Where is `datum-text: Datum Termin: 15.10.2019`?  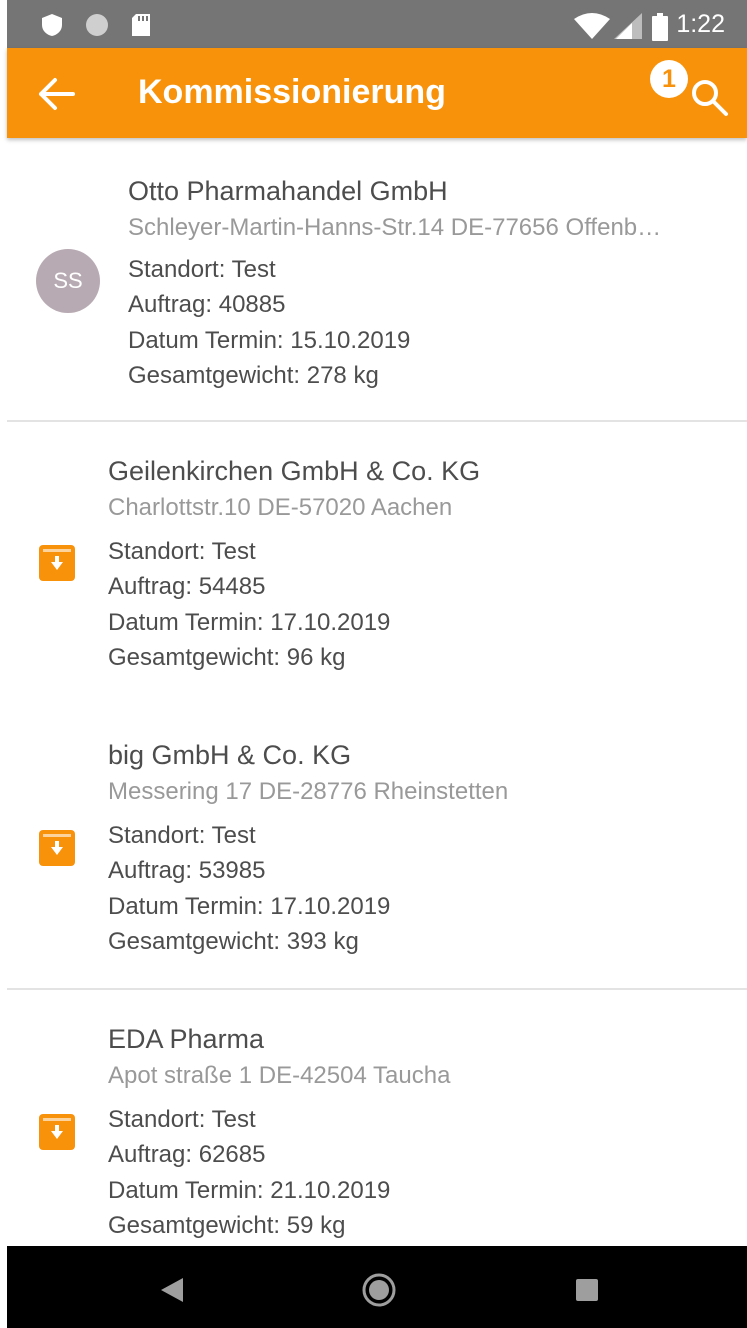 datum-text: Datum Termin: 15.10.2019 is located at coordinates (269, 340).